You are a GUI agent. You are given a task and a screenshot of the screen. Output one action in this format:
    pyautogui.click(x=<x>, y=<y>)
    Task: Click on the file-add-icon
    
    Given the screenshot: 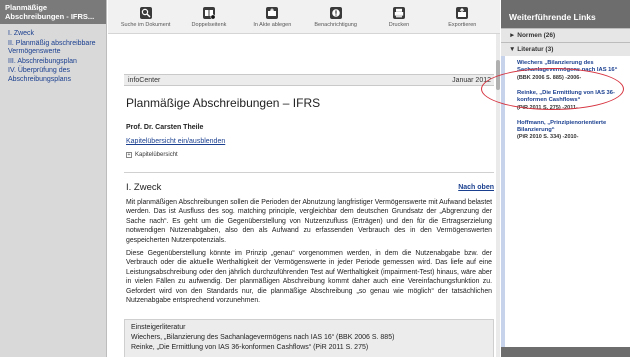 What is the action you would take?
    pyautogui.click(x=272, y=13)
    